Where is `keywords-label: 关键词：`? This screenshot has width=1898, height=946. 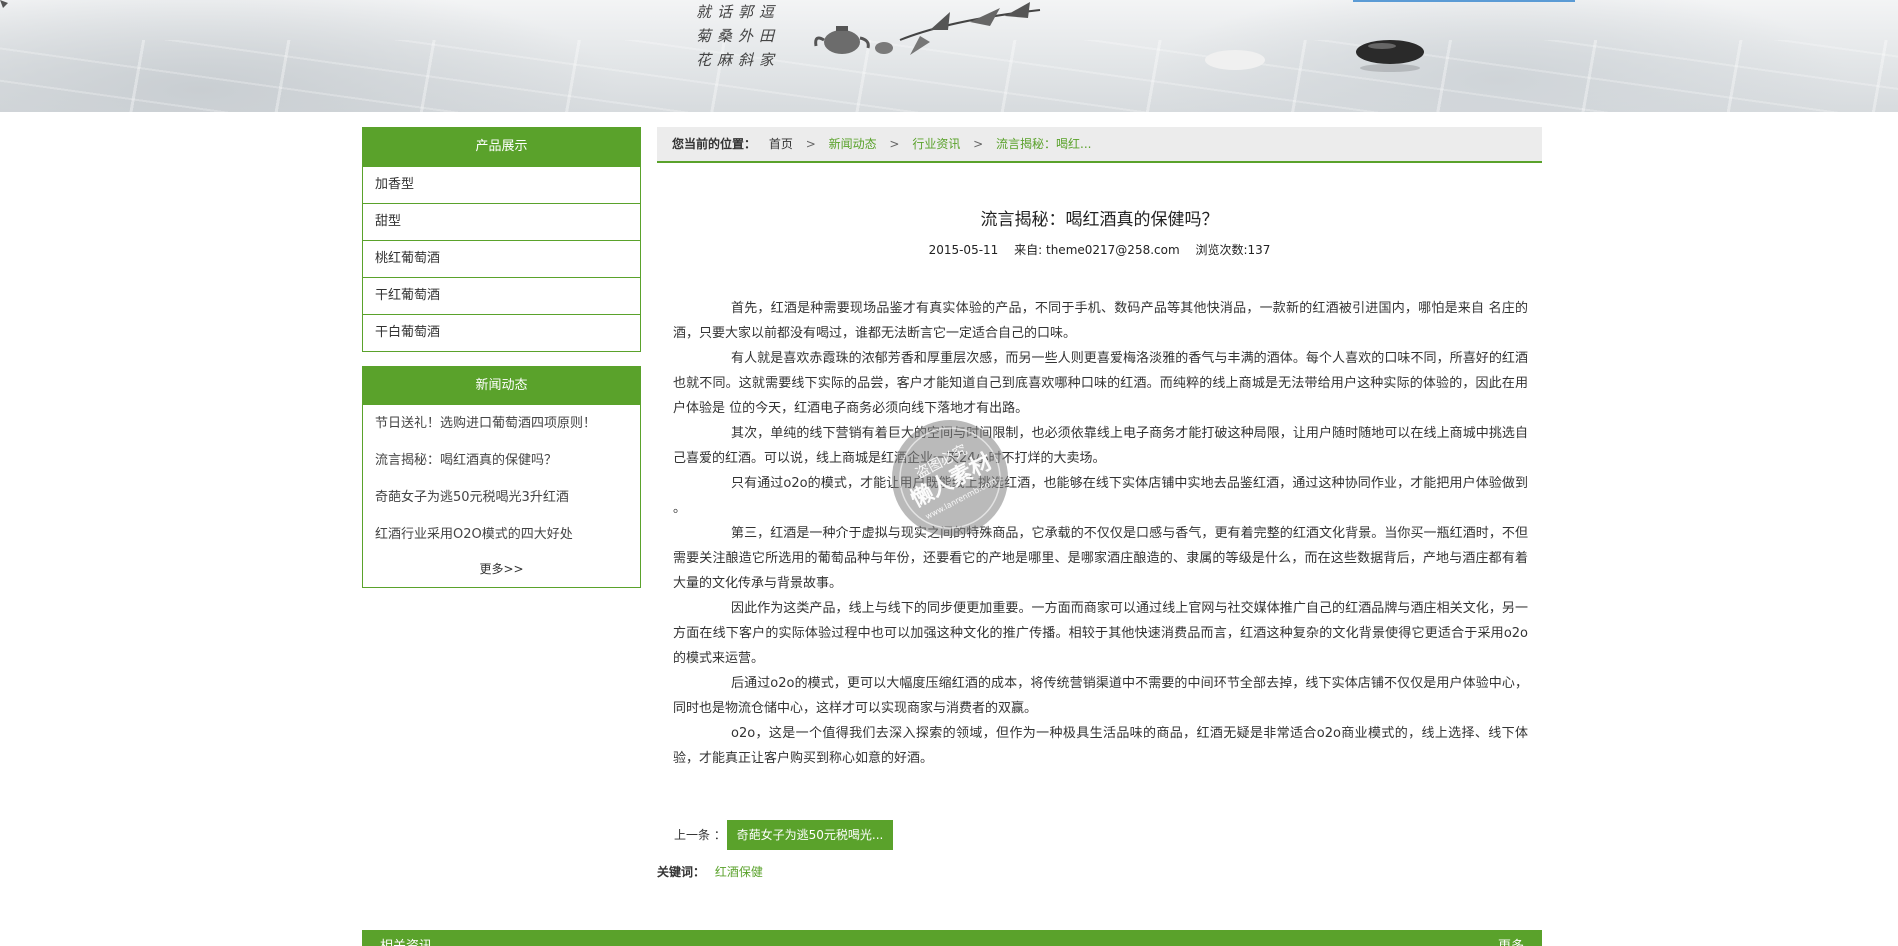 keywords-label: 关键词： is located at coordinates (681, 872).